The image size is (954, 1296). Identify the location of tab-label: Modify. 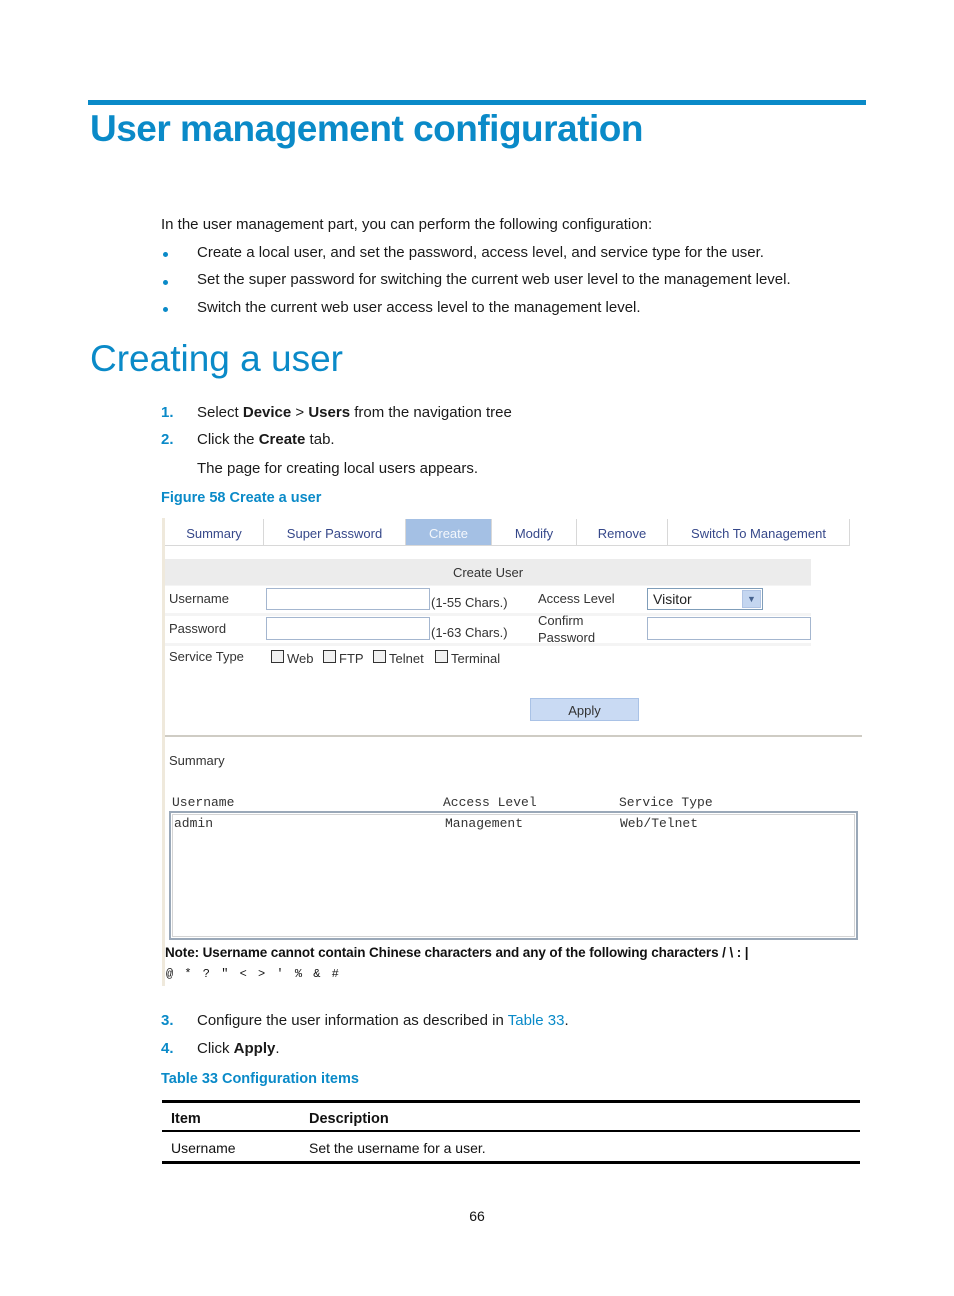
(534, 533).